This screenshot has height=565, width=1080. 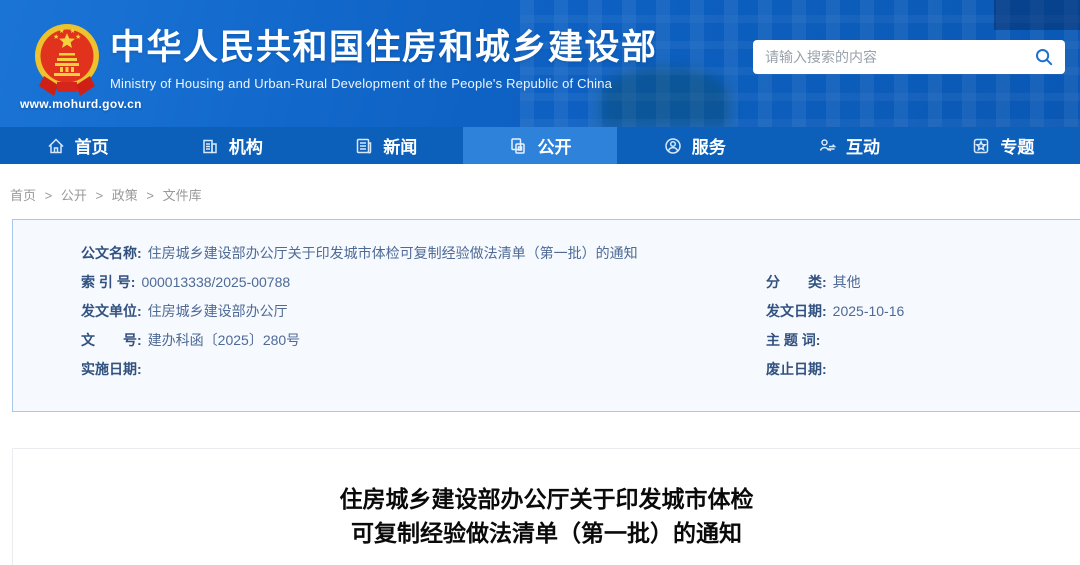 I want to click on search-icon, so click(x=1044, y=57).